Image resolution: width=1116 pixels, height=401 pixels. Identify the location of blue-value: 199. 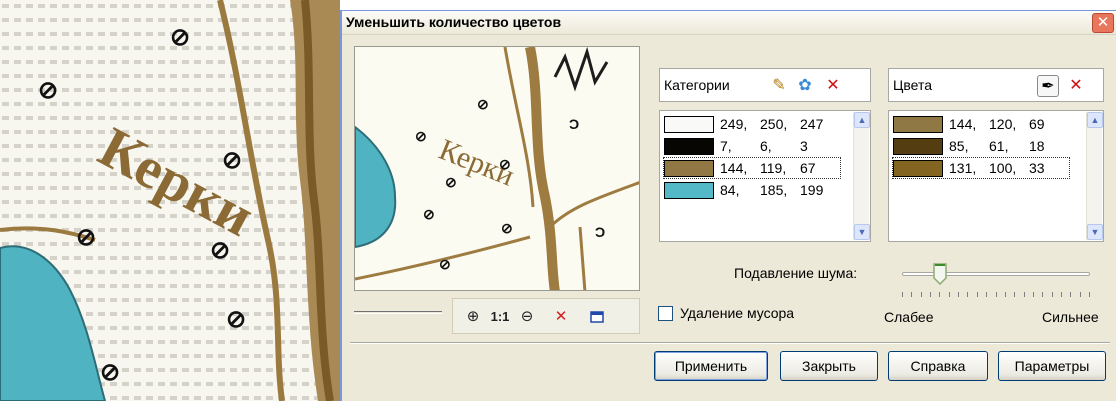
(812, 190).